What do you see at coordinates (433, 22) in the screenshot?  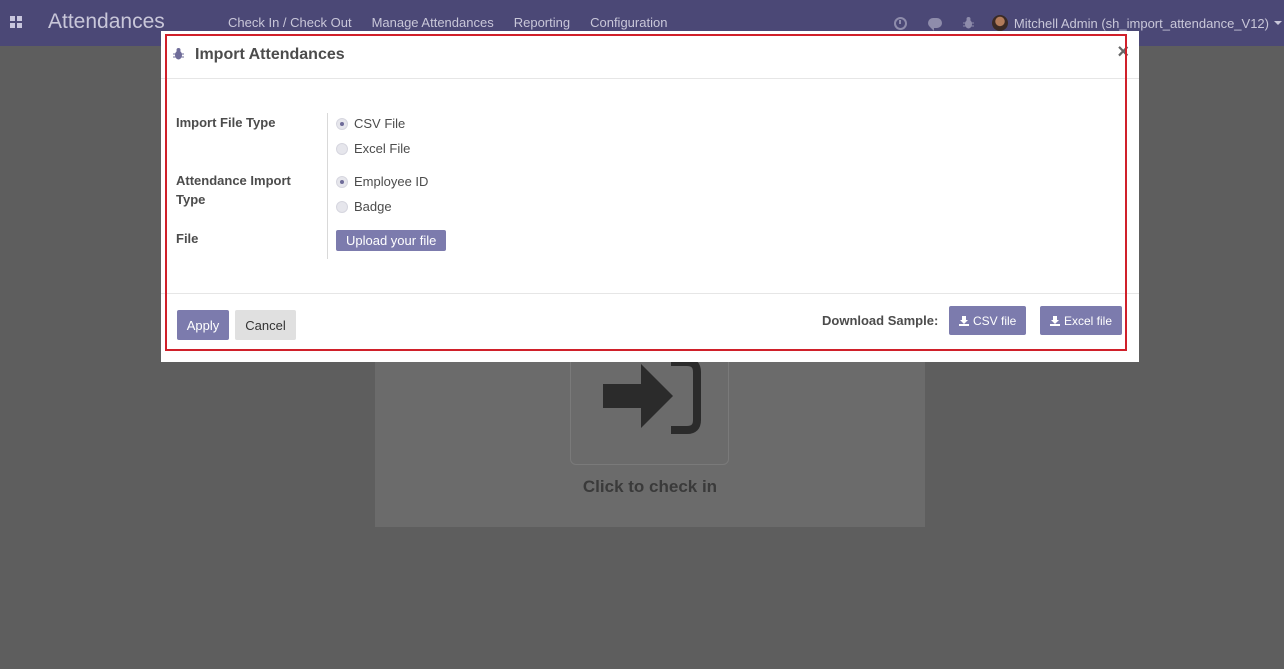 I see `menu-manage-attendances: Manage Attendances` at bounding box center [433, 22].